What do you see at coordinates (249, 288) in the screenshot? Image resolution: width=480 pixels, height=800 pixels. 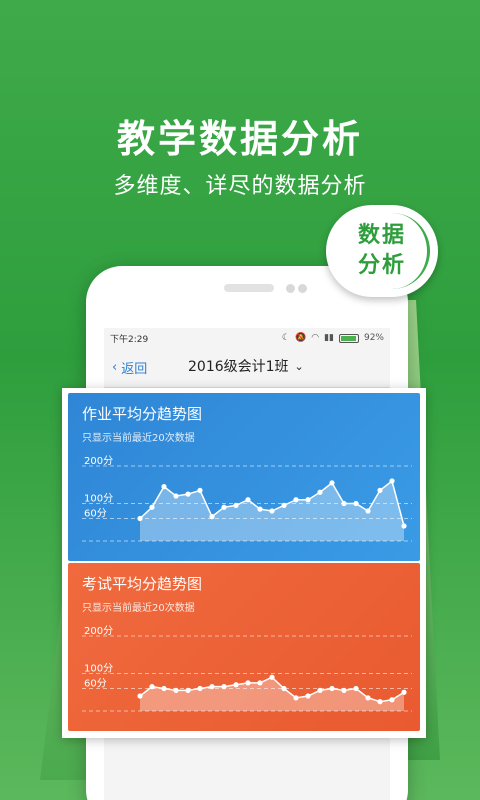 I see `phone-speaker` at bounding box center [249, 288].